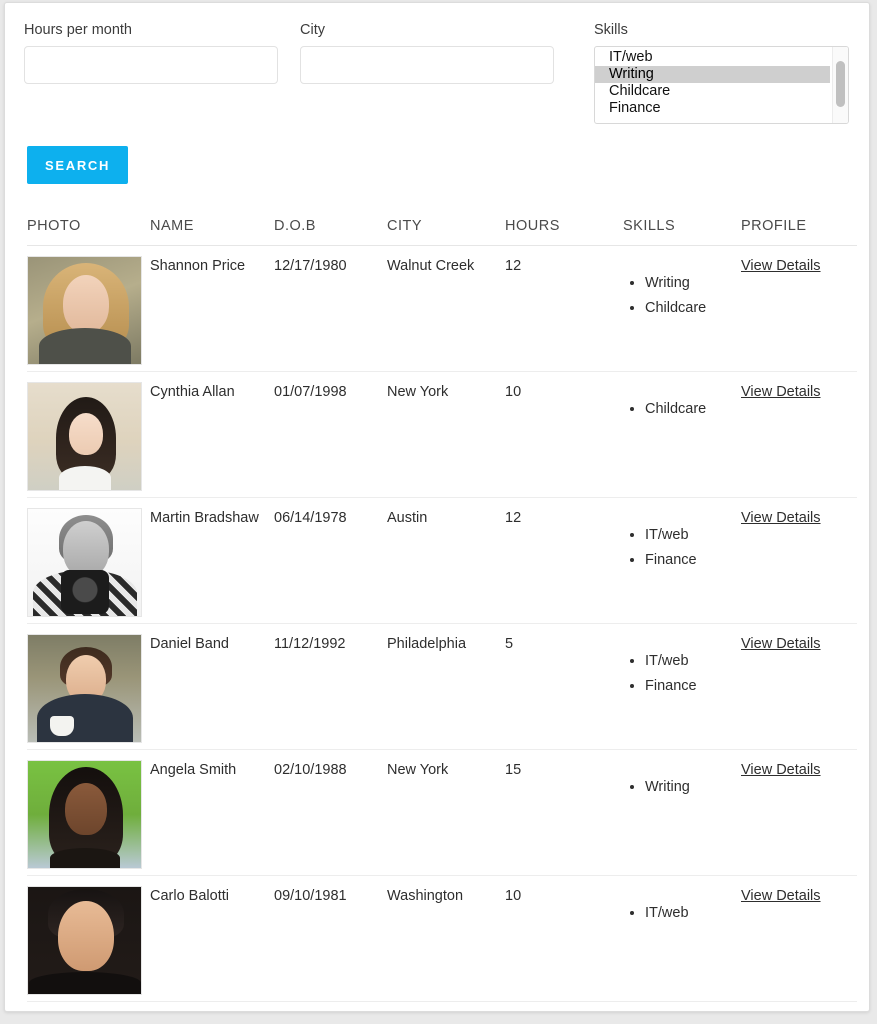 Image resolution: width=877 pixels, height=1024 pixels. What do you see at coordinates (172, 226) in the screenshot?
I see `header-name: NAME` at bounding box center [172, 226].